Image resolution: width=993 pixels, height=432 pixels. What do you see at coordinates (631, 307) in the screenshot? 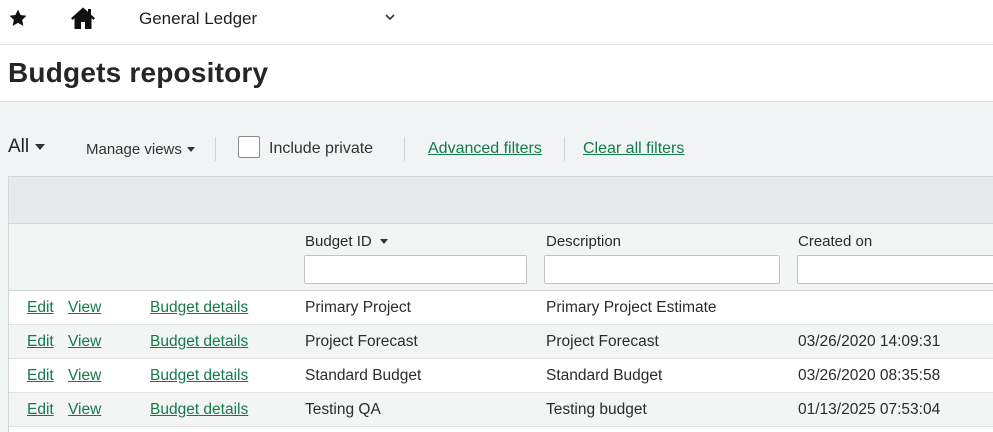
I see `description-cell: Primary Project Estimate` at bounding box center [631, 307].